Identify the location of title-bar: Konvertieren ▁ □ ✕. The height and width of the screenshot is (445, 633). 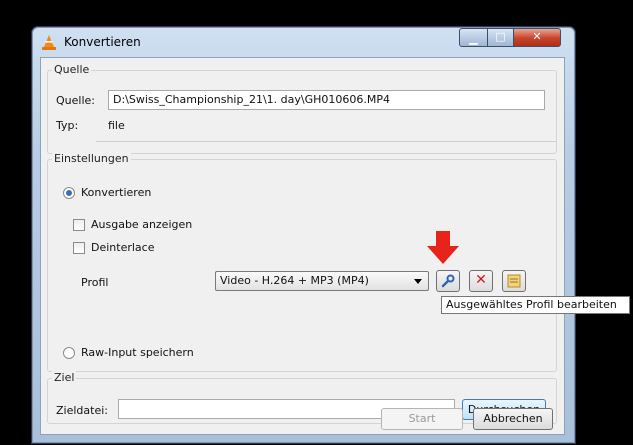
(303, 42).